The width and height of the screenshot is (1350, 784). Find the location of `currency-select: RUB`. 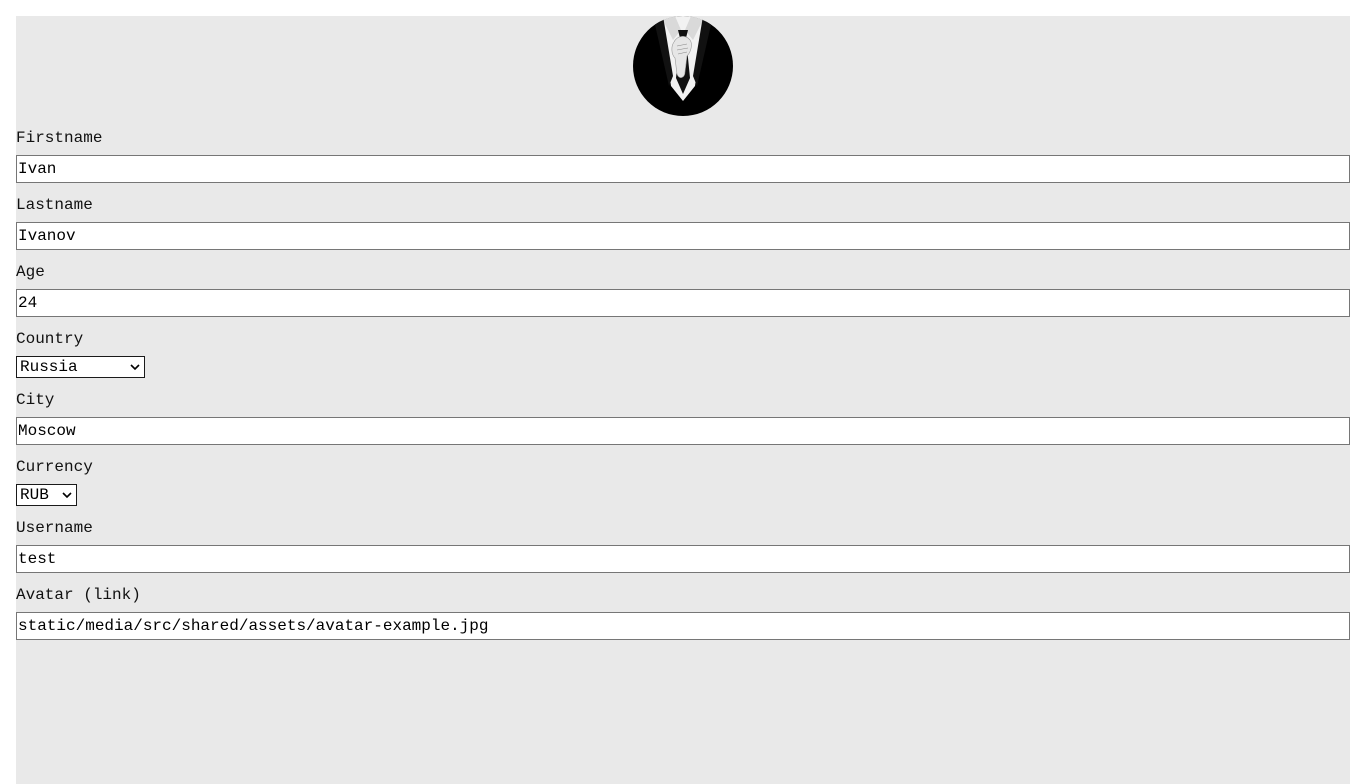

currency-select: RUB is located at coordinates (46, 495).